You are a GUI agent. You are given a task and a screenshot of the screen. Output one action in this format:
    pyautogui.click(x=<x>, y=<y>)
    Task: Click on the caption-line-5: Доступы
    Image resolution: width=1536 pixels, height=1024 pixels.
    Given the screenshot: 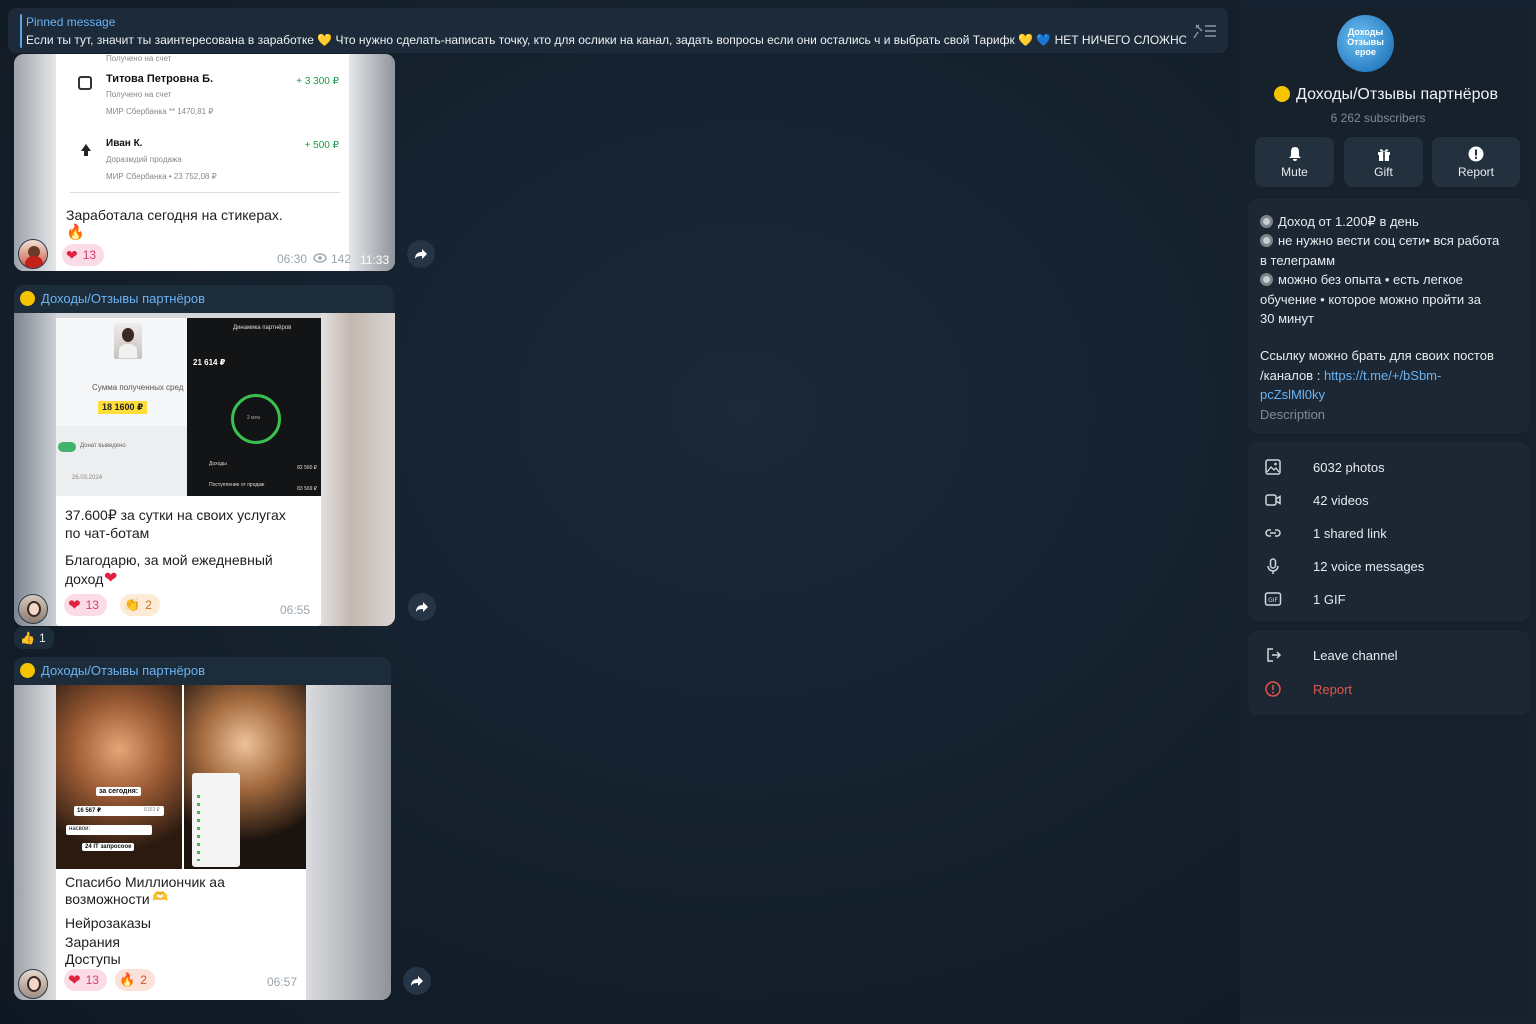 What is the action you would take?
    pyautogui.click(x=93, y=959)
    